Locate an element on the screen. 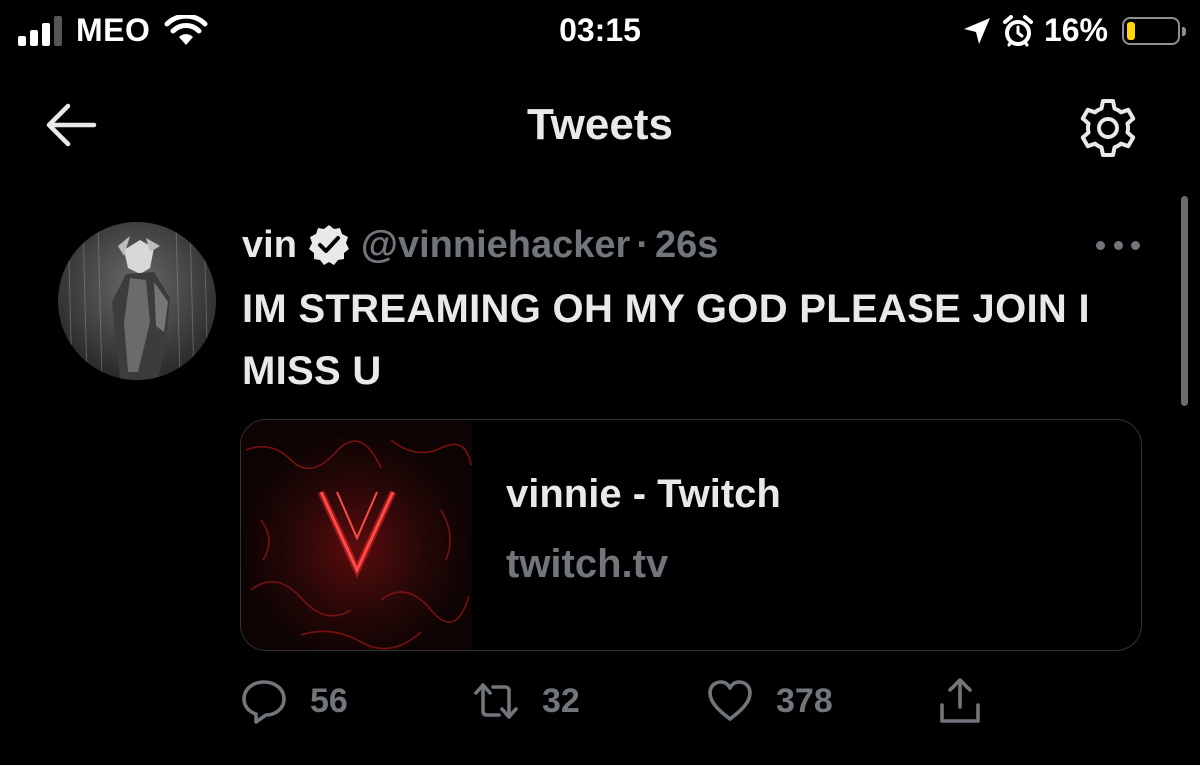  link-card-thumbnail is located at coordinates (356, 535).